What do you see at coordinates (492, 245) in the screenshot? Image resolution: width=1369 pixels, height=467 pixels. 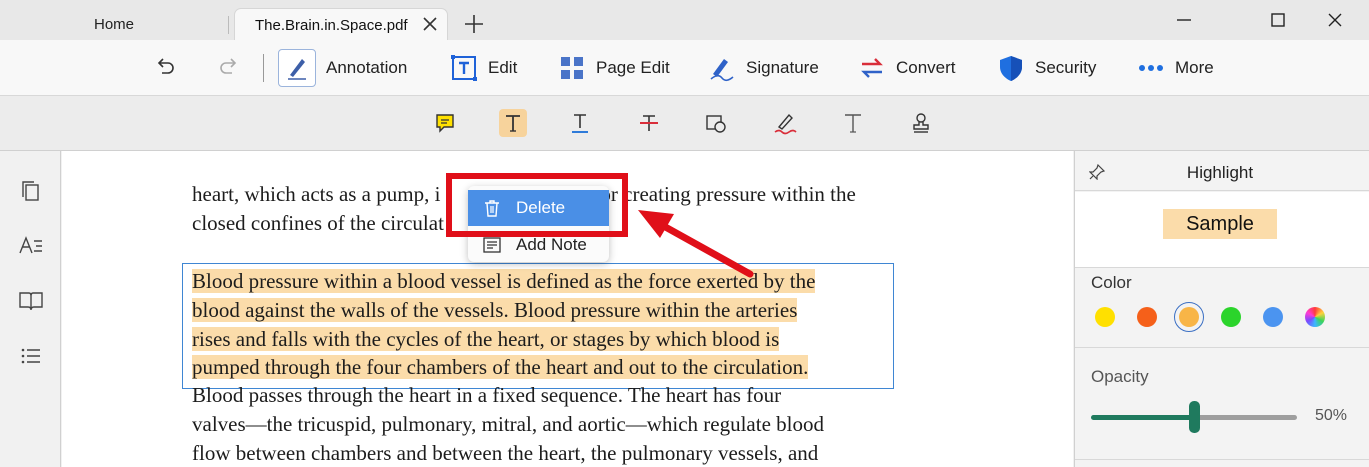 I see `note-icon` at bounding box center [492, 245].